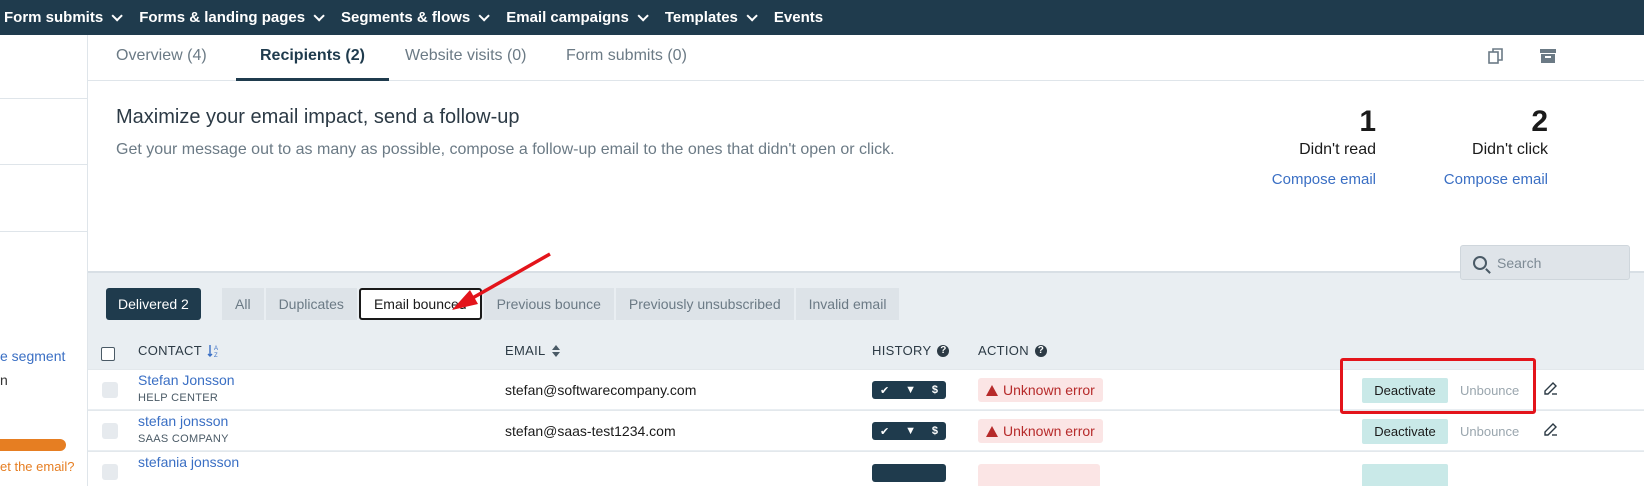 Image resolution: width=1644 pixels, height=486 pixels. What do you see at coordinates (866, 352) in the screenshot?
I see `table-header: CONTACT AZ EMAIL HISTORY? ACTION?` at bounding box center [866, 352].